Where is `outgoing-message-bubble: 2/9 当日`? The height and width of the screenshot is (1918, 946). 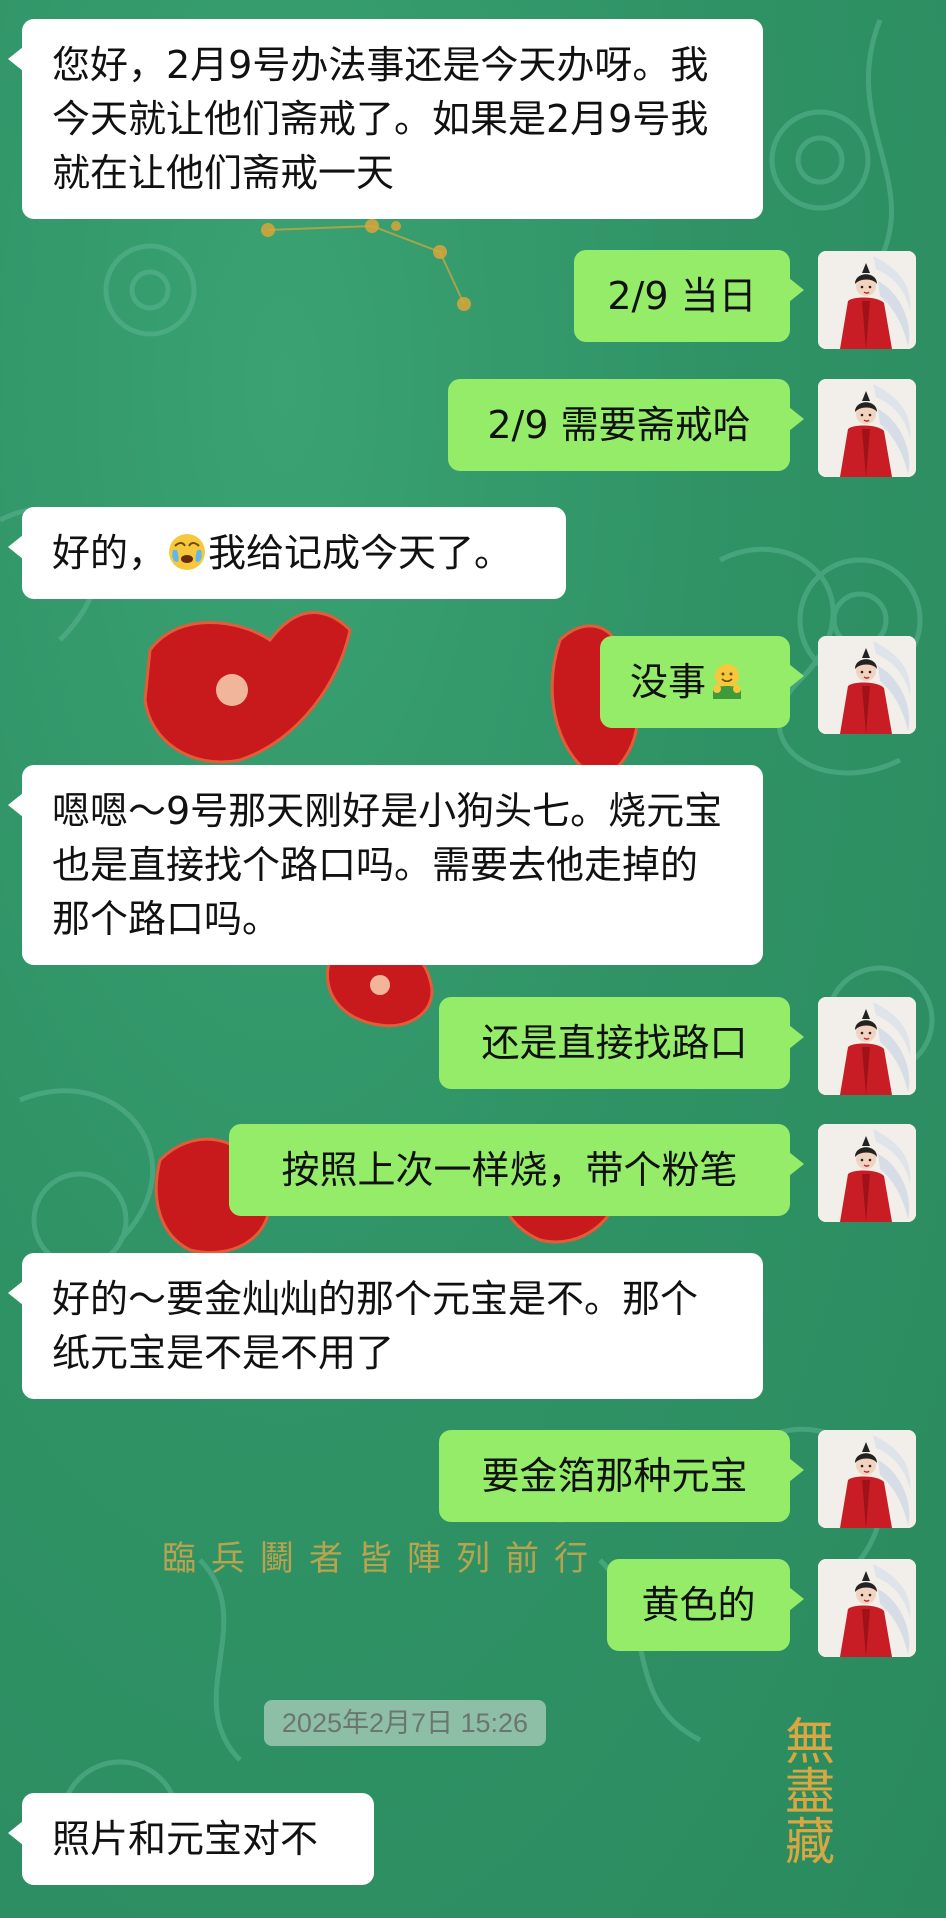 outgoing-message-bubble: 2/9 当日 is located at coordinates (689, 296).